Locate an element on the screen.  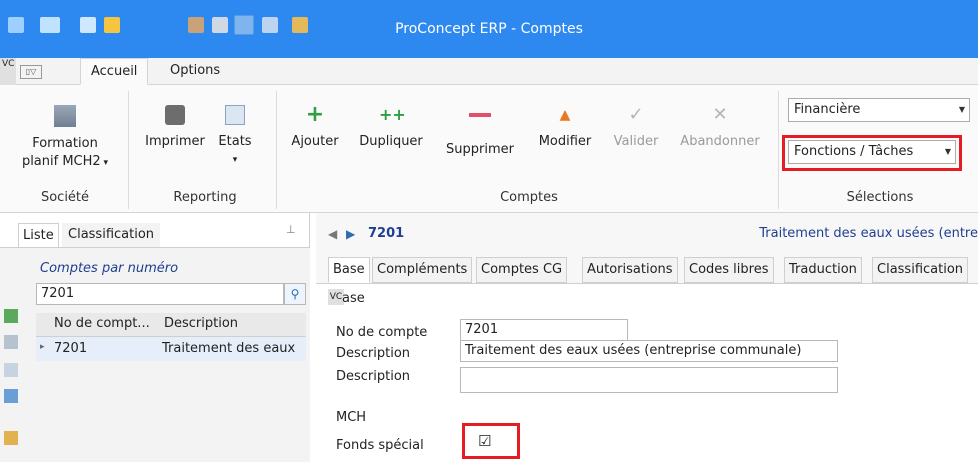
modify-button: ▲ Modifier is located at coordinates (565, 128).